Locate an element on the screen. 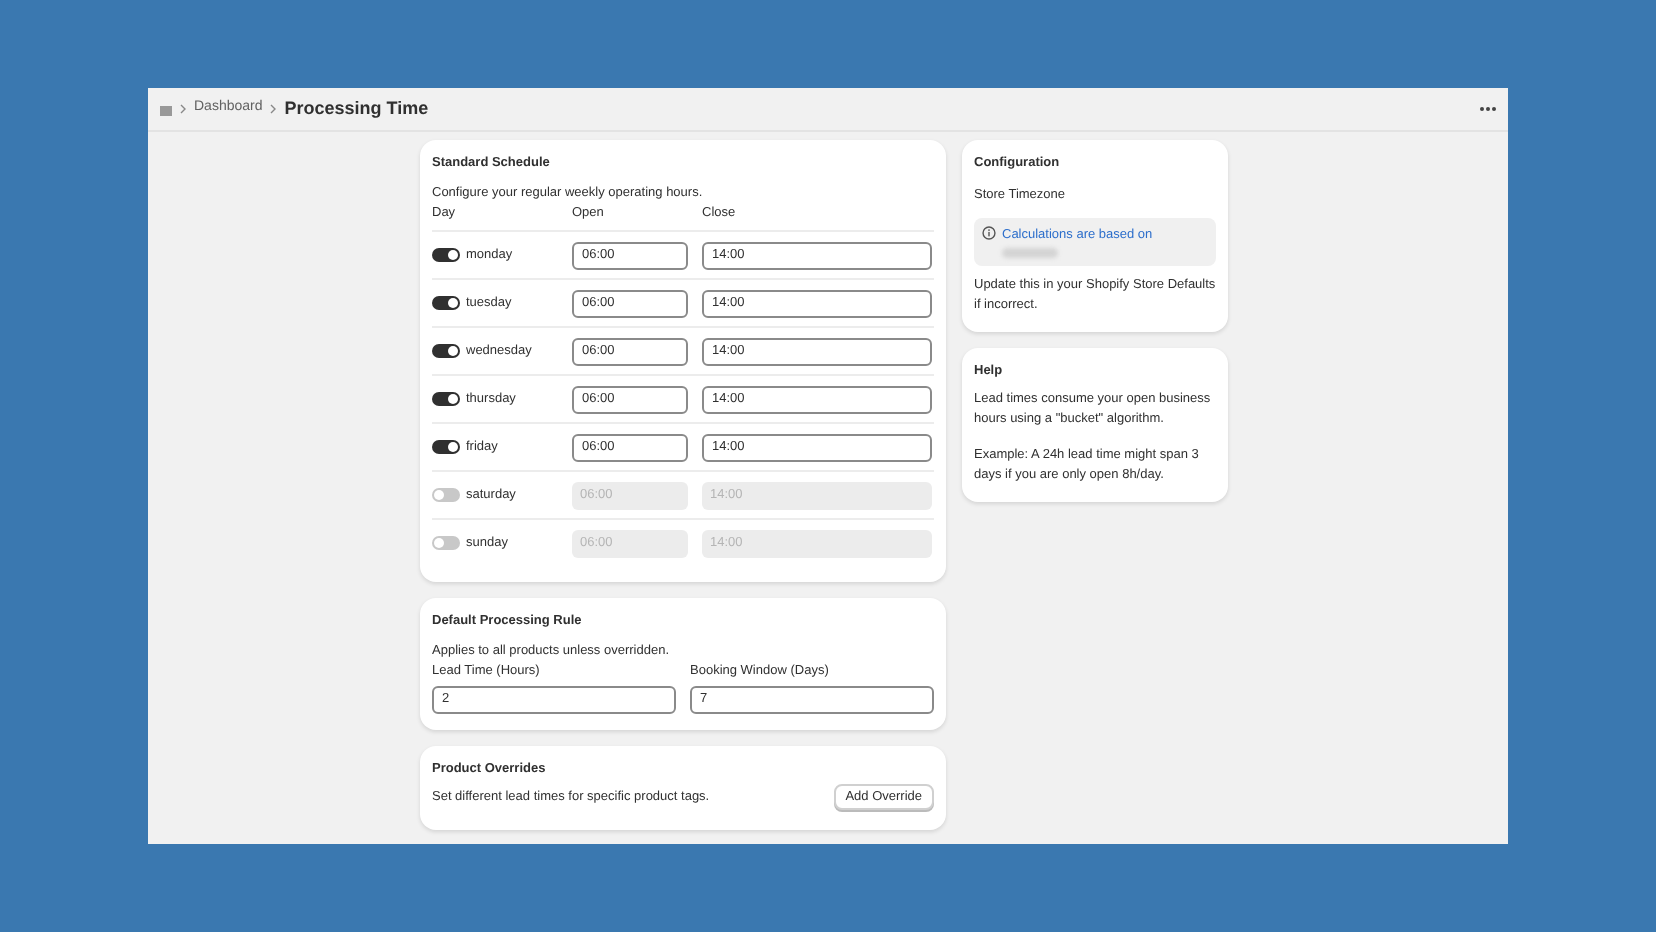 The height and width of the screenshot is (932, 1656). info-icon is located at coordinates (989, 233).